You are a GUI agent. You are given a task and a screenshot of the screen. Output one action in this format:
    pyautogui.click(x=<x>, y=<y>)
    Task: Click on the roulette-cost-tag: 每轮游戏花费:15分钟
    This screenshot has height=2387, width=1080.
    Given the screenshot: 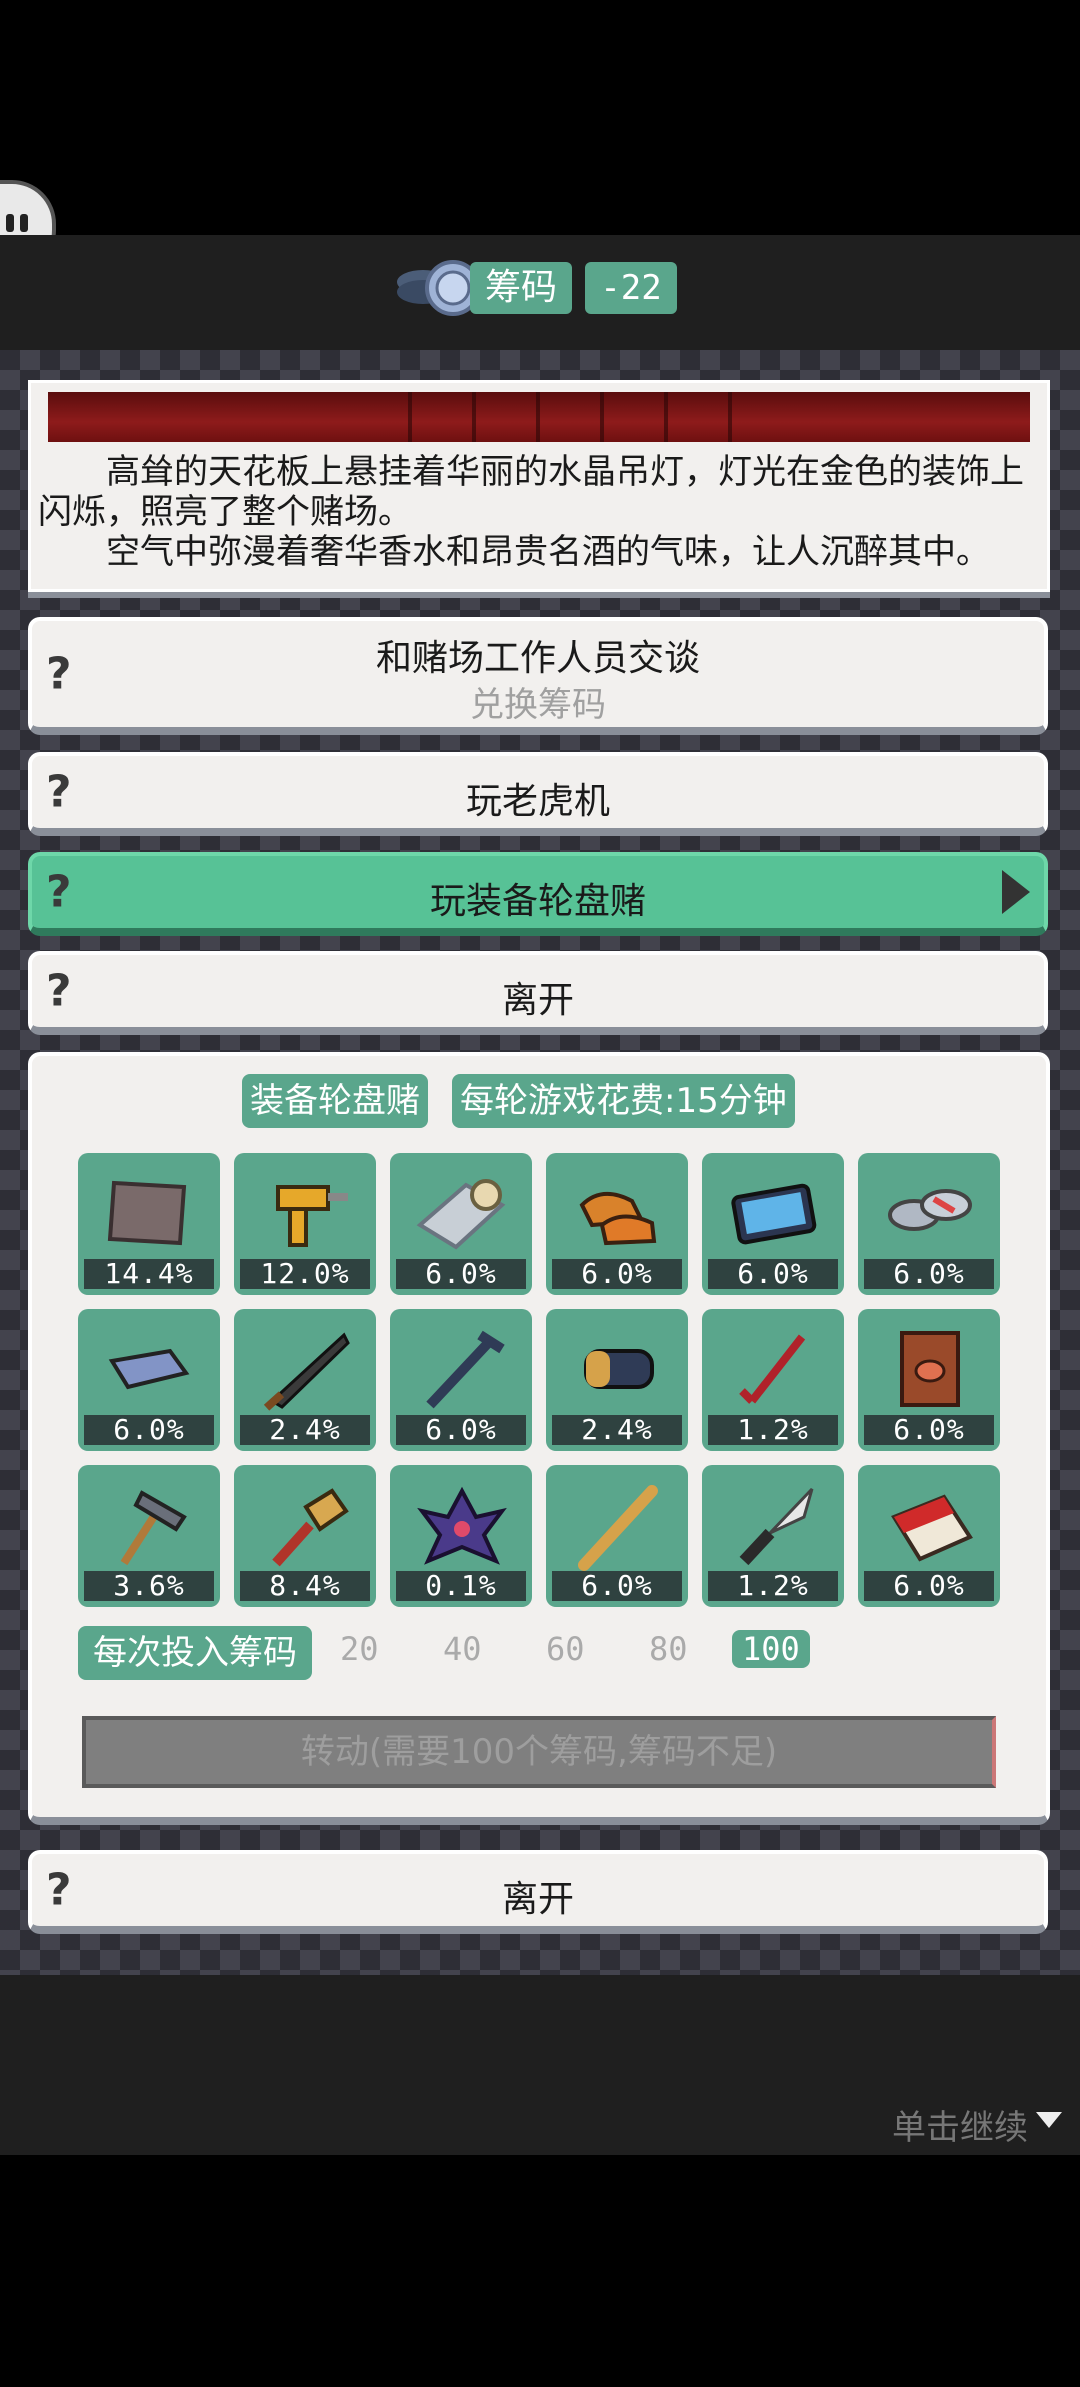 What is the action you would take?
    pyautogui.click(x=623, y=1101)
    